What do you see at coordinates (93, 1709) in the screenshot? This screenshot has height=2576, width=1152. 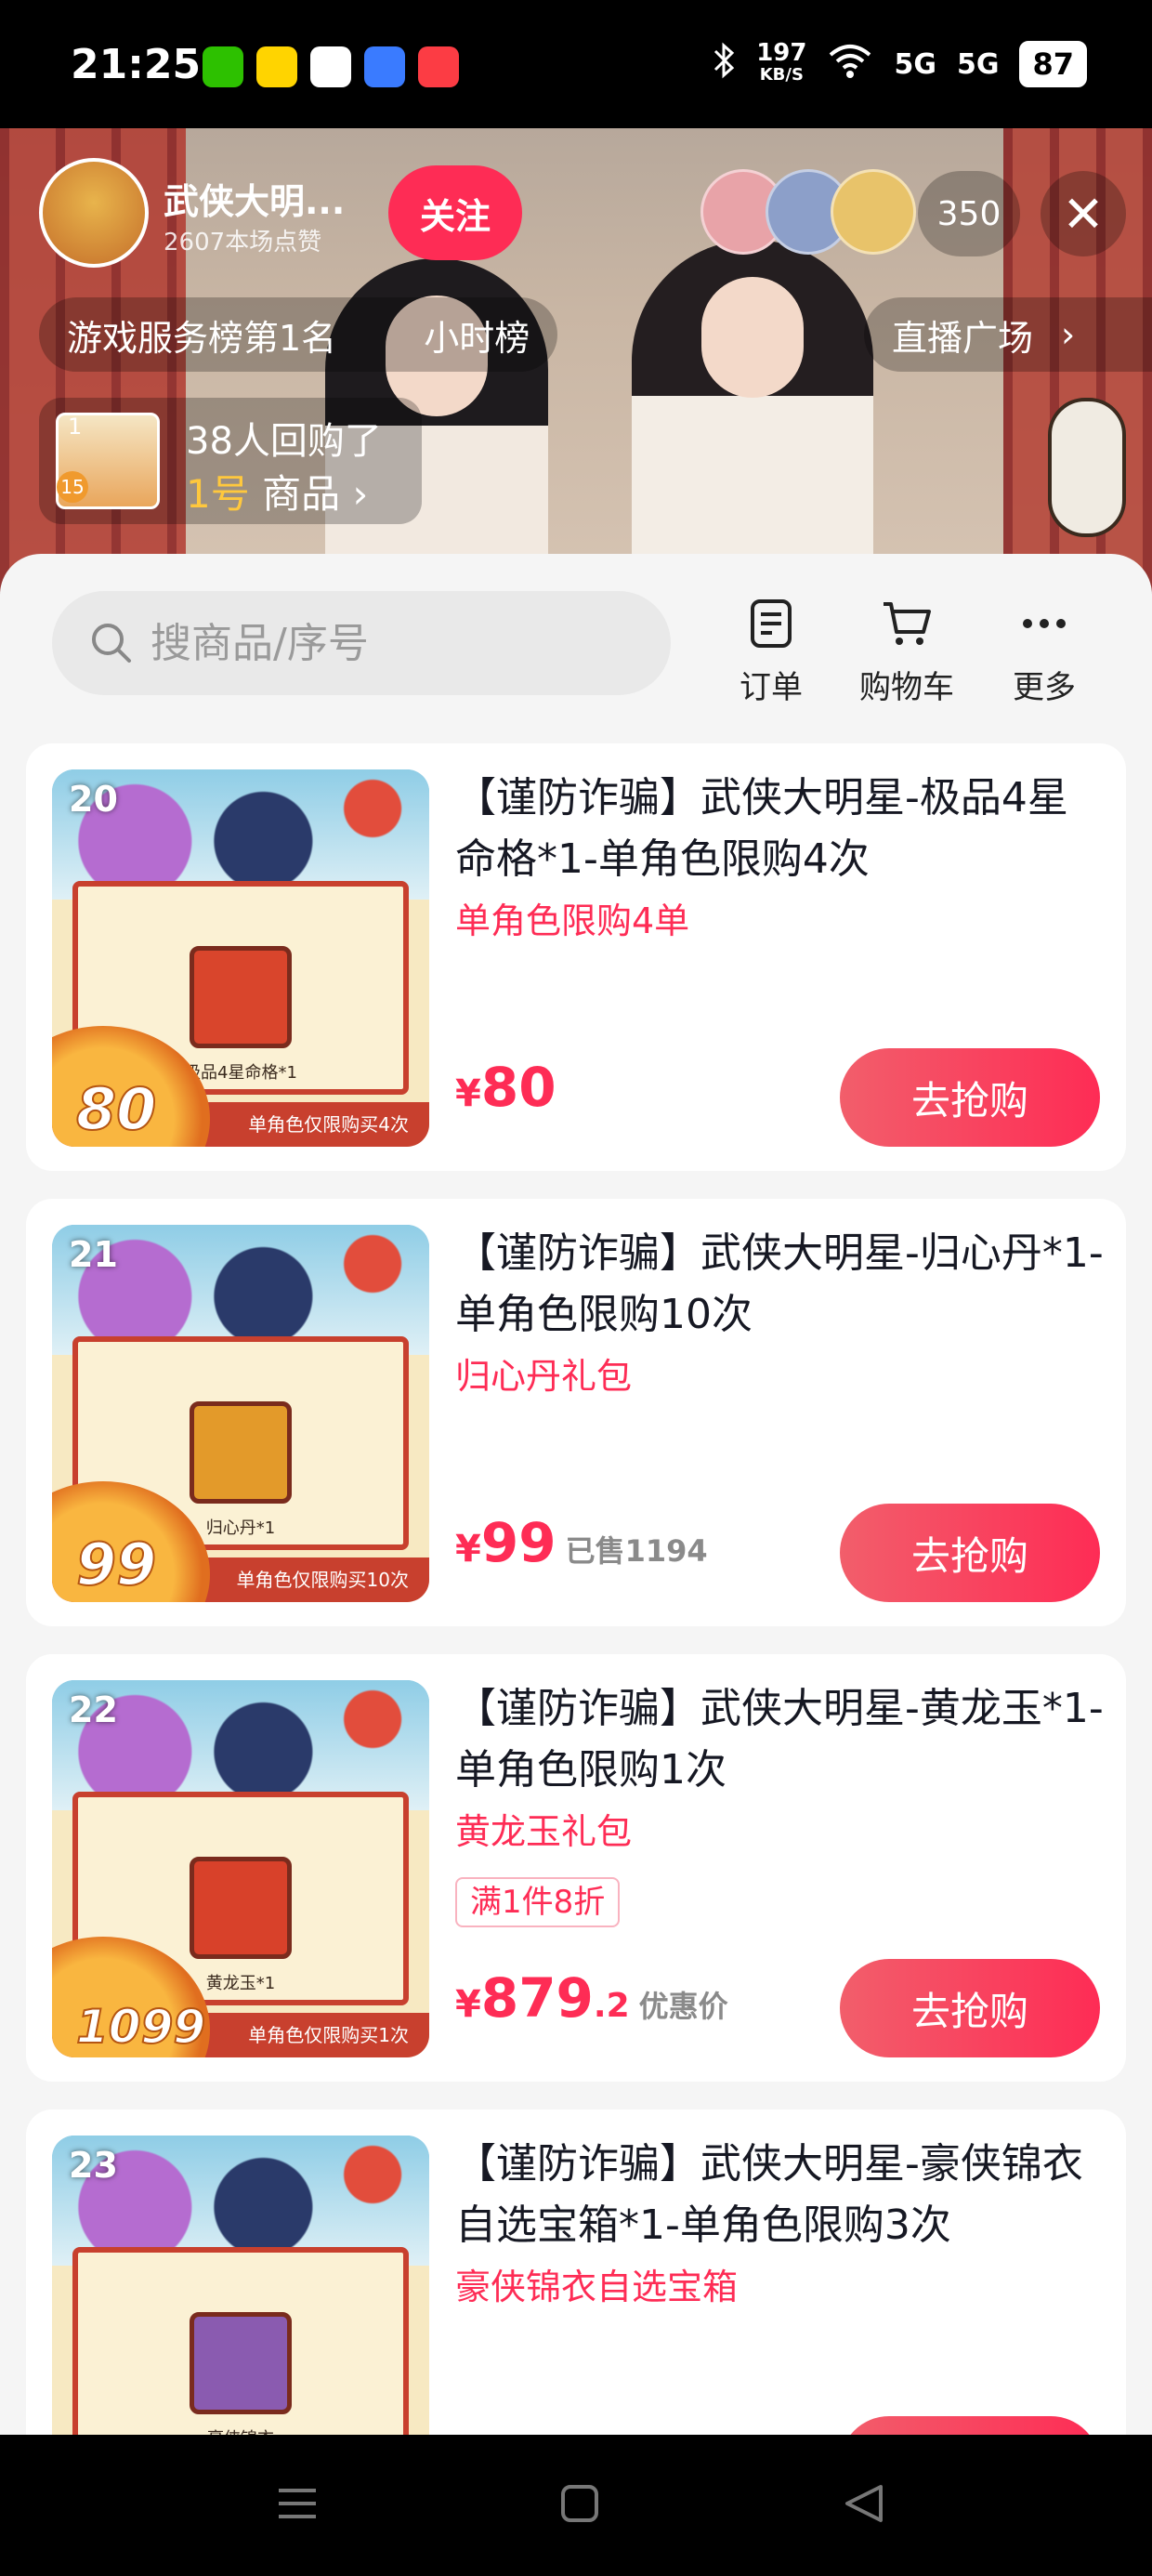 I see `product-number: 22` at bounding box center [93, 1709].